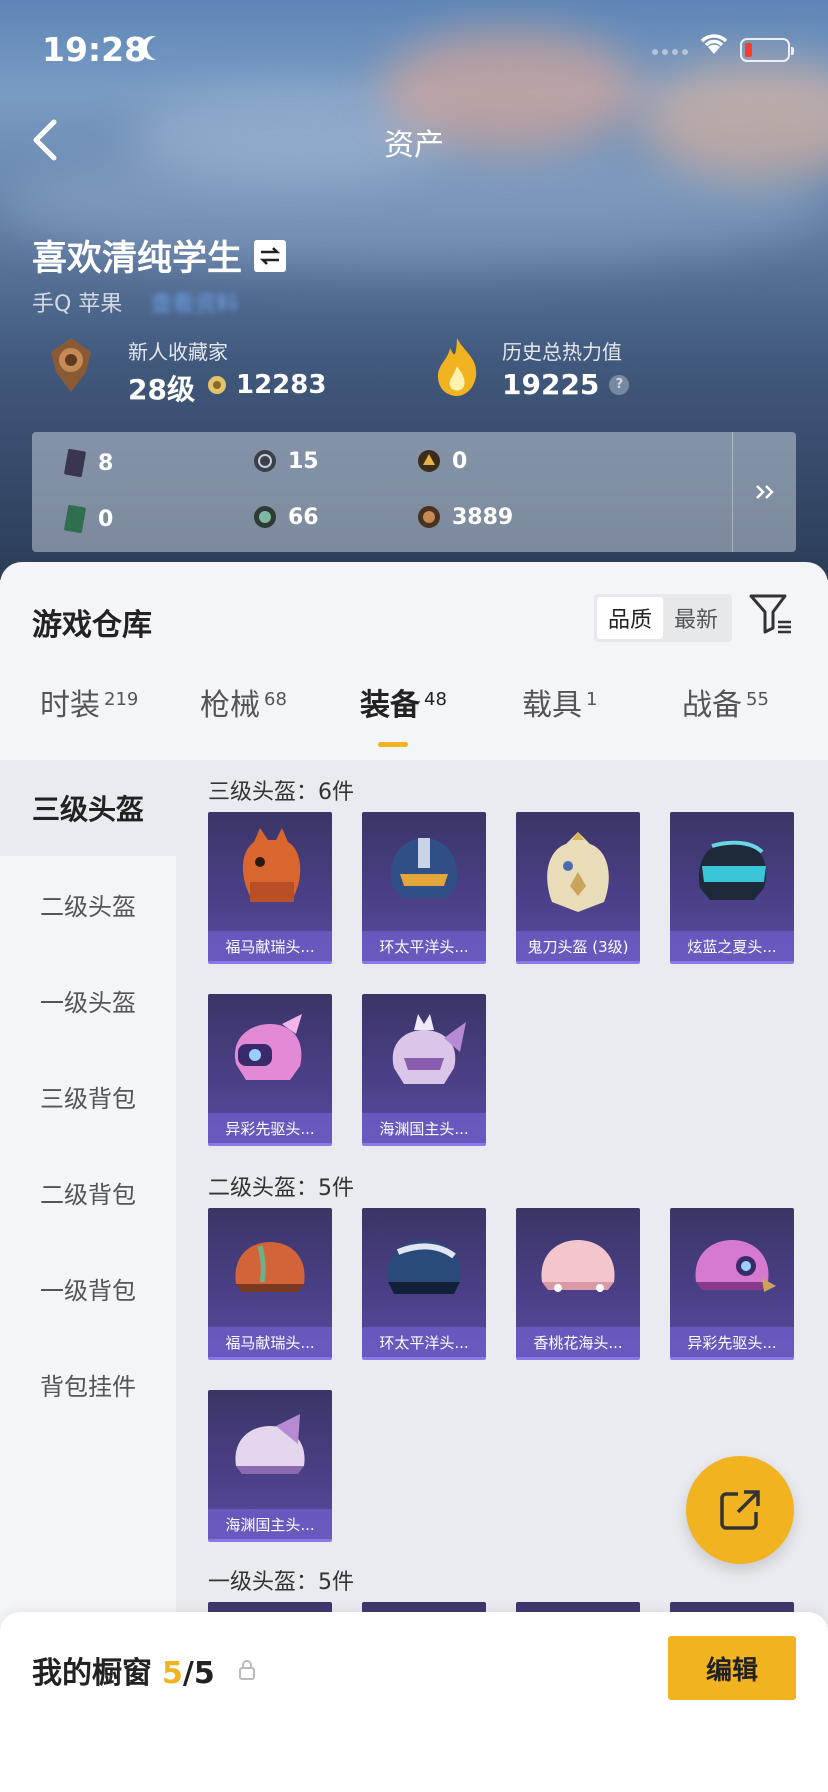  What do you see at coordinates (88, 1192) in the screenshot?
I see `side-item-level2-backpack: 二级背包` at bounding box center [88, 1192].